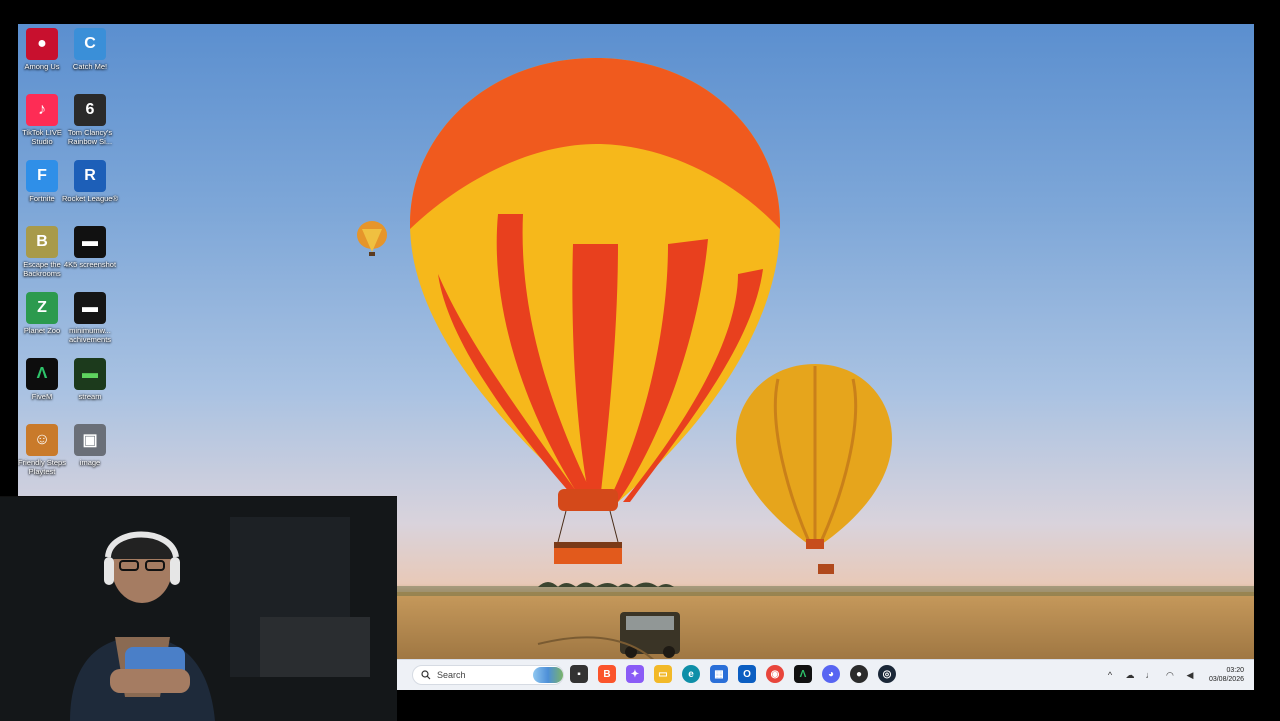 The image size is (1280, 721). What do you see at coordinates (1226, 679) in the screenshot?
I see `clock-date: 03/08/2026` at bounding box center [1226, 679].